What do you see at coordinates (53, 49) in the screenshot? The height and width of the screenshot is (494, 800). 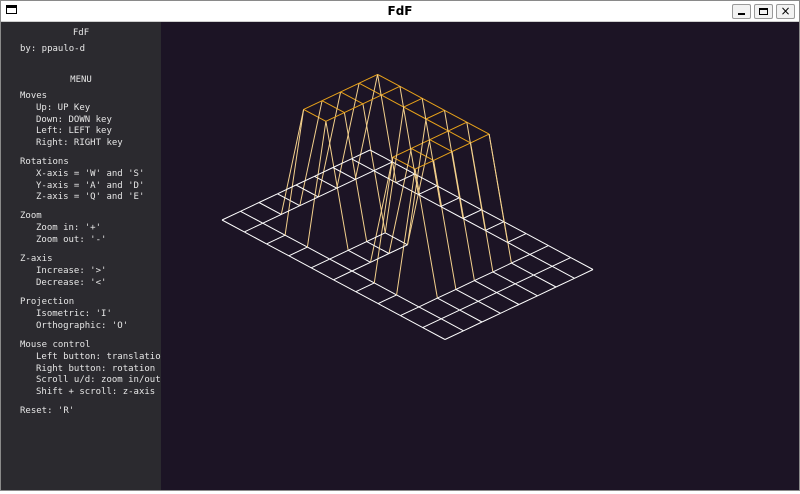 I see `author-label: by: ppaulo-d` at bounding box center [53, 49].